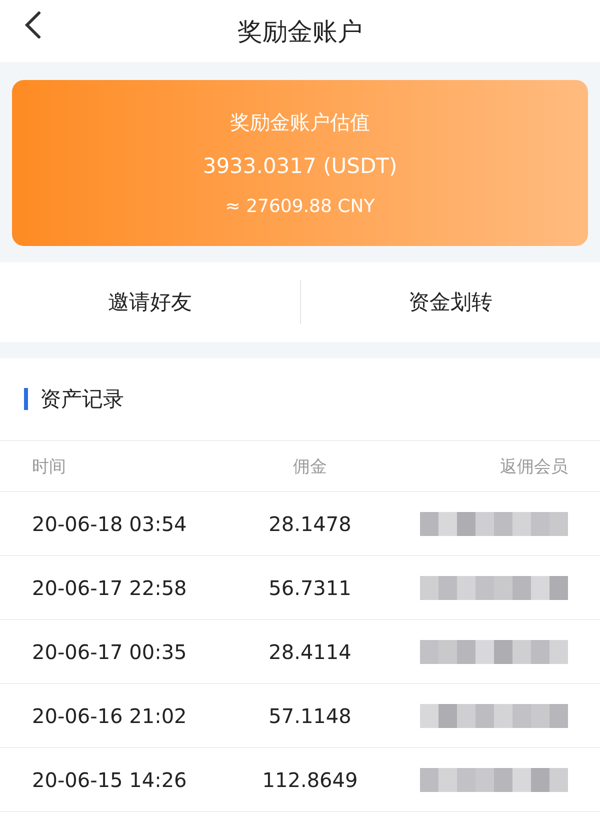  What do you see at coordinates (310, 588) in the screenshot?
I see `commission-cell-text: 56.7311` at bounding box center [310, 588].